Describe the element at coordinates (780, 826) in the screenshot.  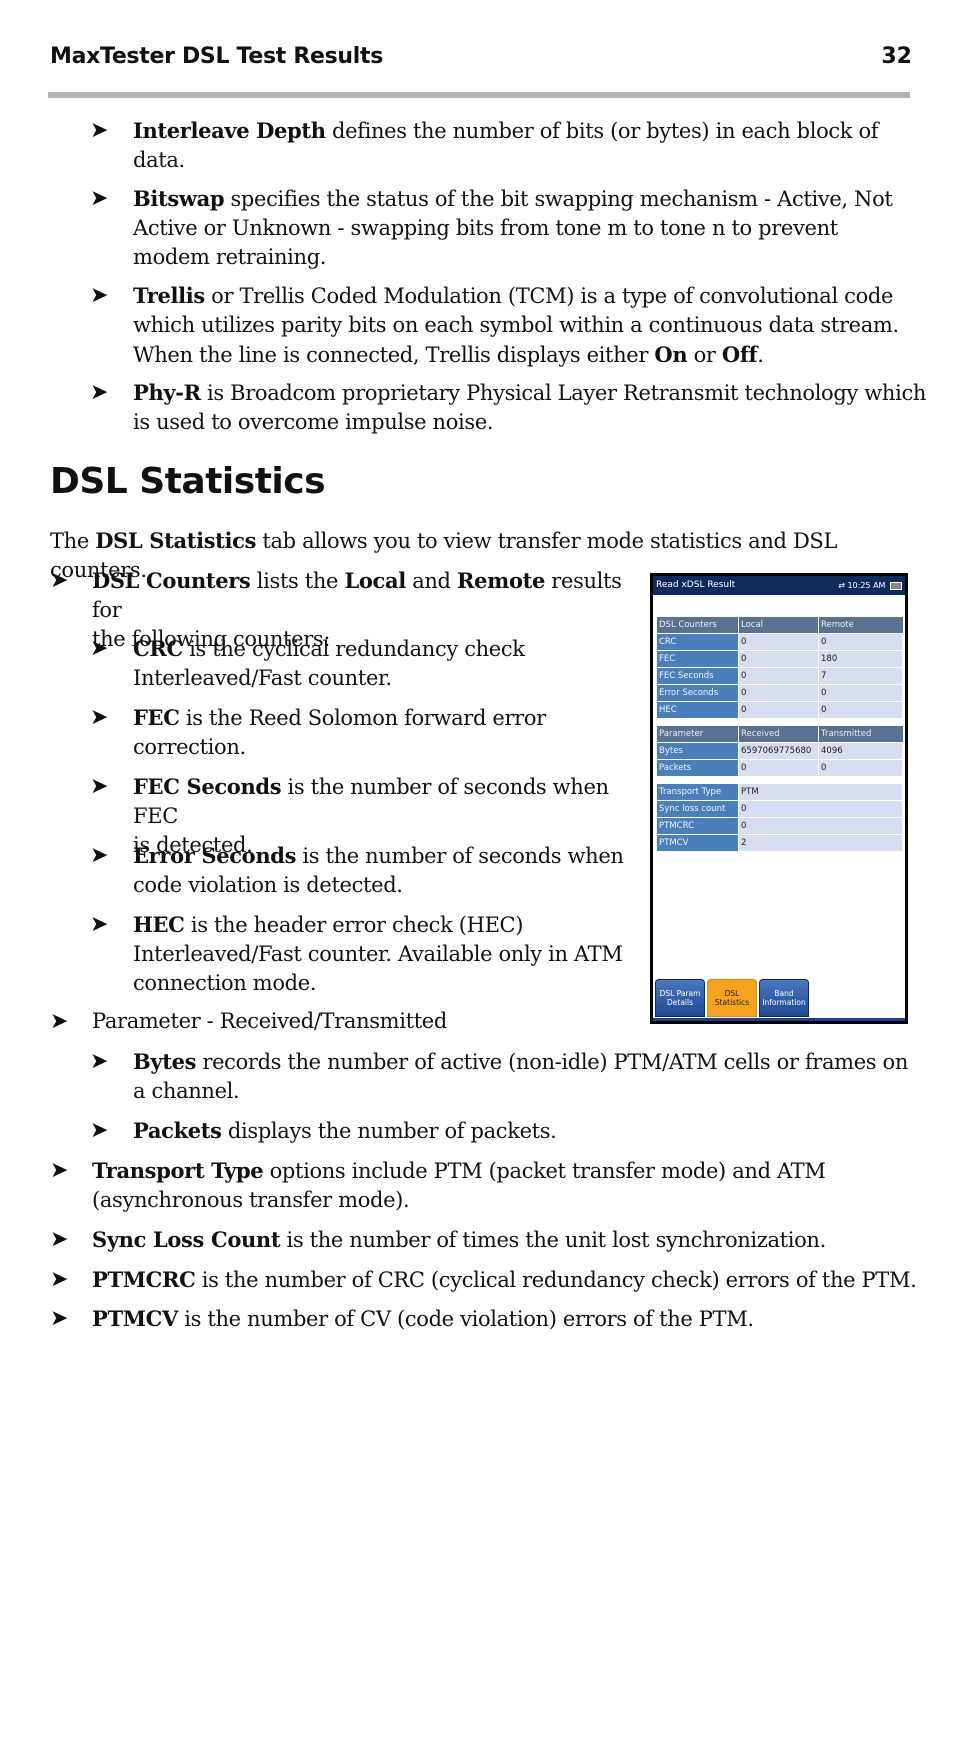
I see `table-row: PTMCRC 0` at that location.